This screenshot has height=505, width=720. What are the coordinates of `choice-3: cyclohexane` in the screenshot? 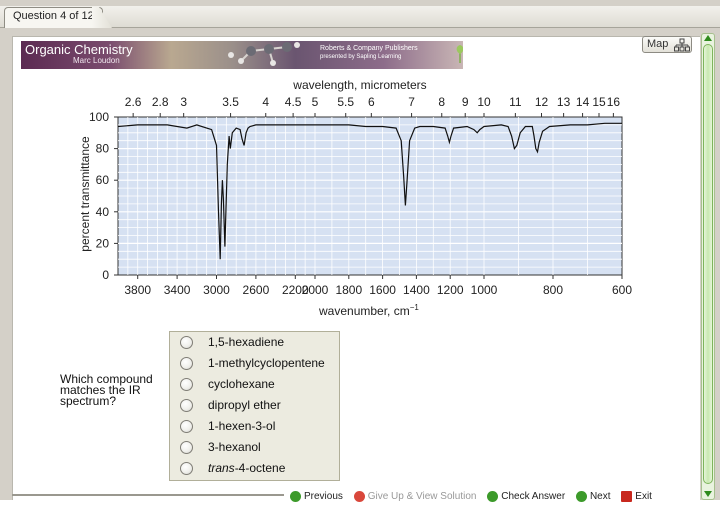 It's located at (227, 384).